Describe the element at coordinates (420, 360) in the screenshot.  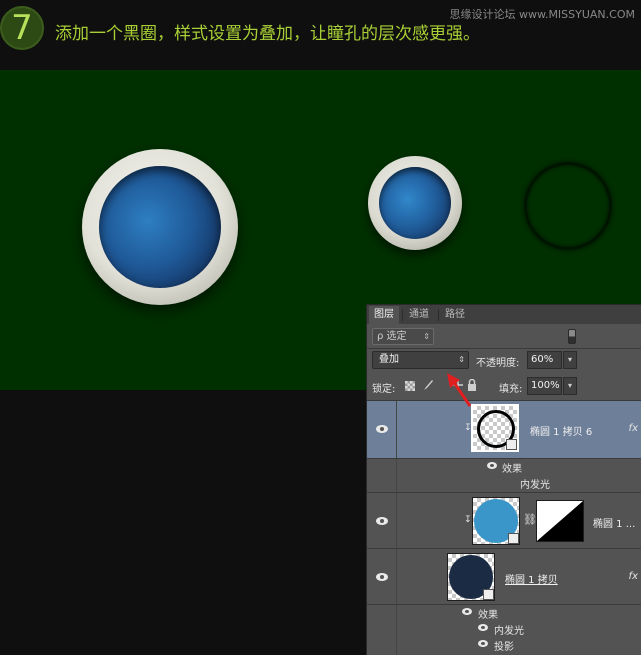
I see `blend-mode-select: 叠加 ⇕` at that location.